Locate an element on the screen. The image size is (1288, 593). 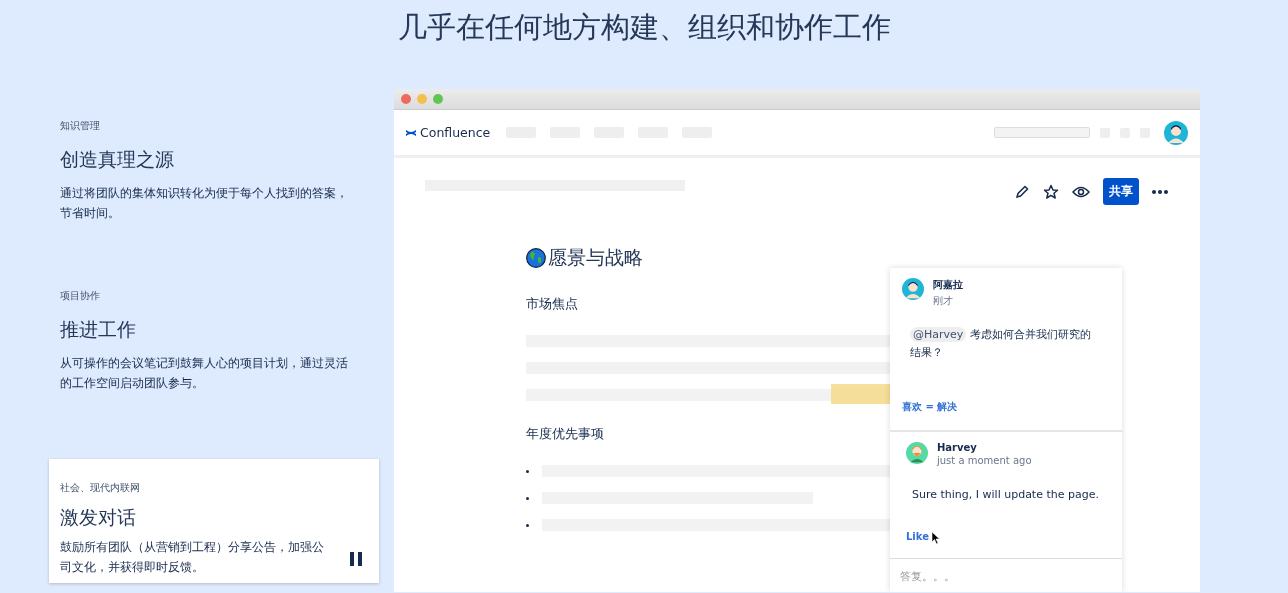
mention-tag: @Harvey is located at coordinates (938, 334).